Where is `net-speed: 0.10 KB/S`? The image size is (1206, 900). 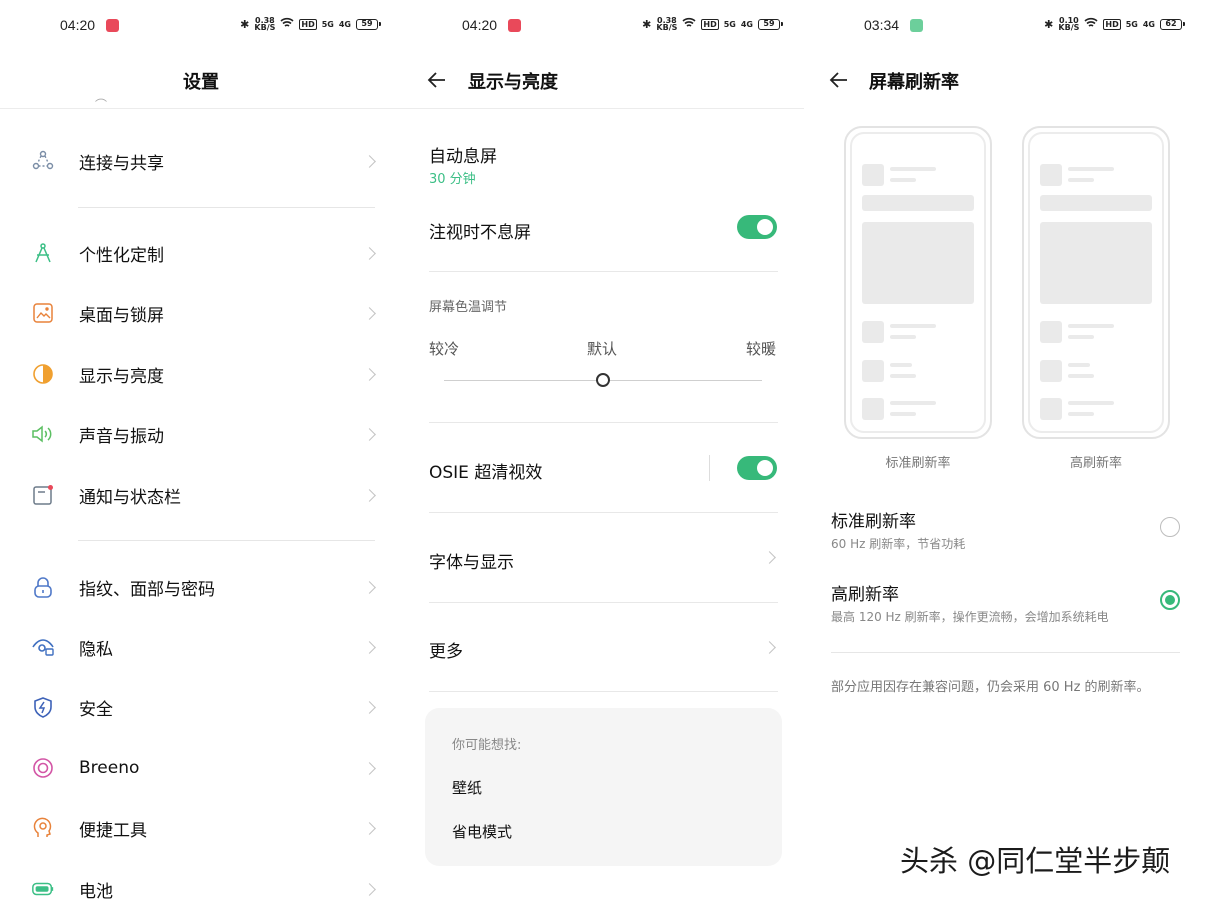
net-speed: 0.10 KB/S is located at coordinates (1069, 24).